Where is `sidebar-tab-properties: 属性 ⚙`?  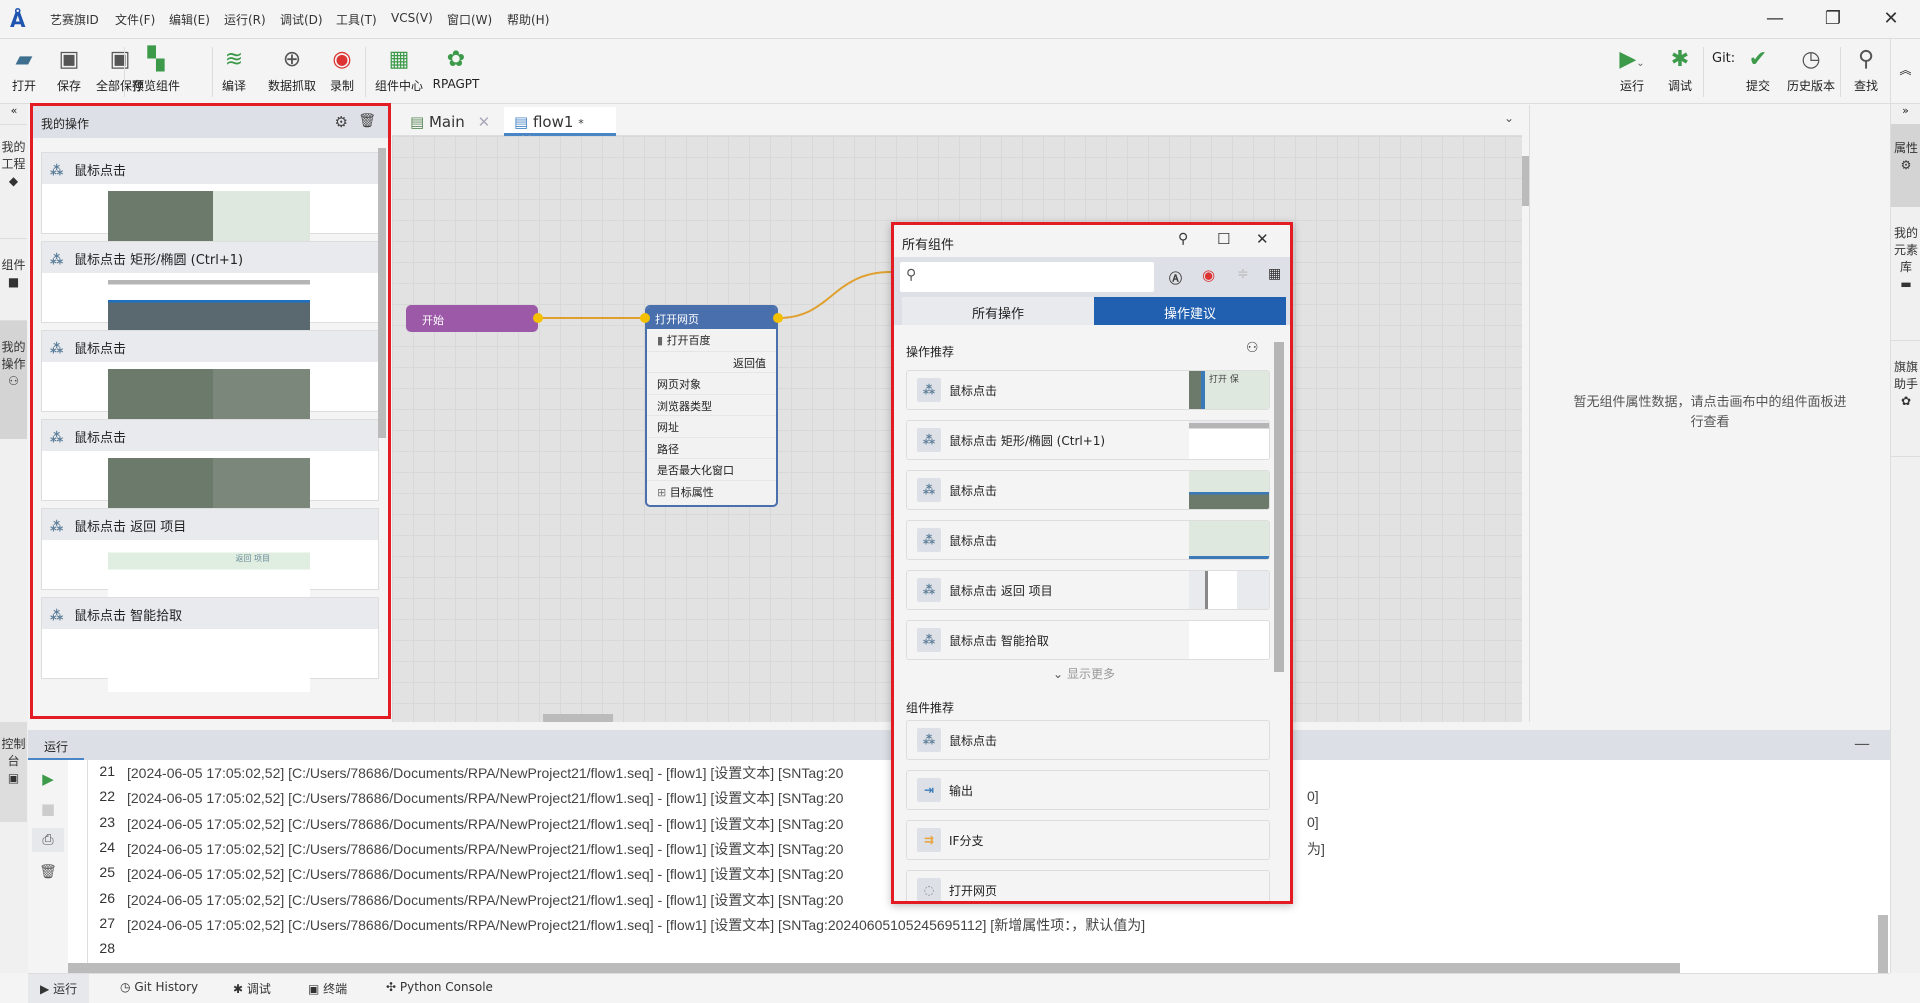 sidebar-tab-properties: 属性 ⚙ is located at coordinates (1905, 165).